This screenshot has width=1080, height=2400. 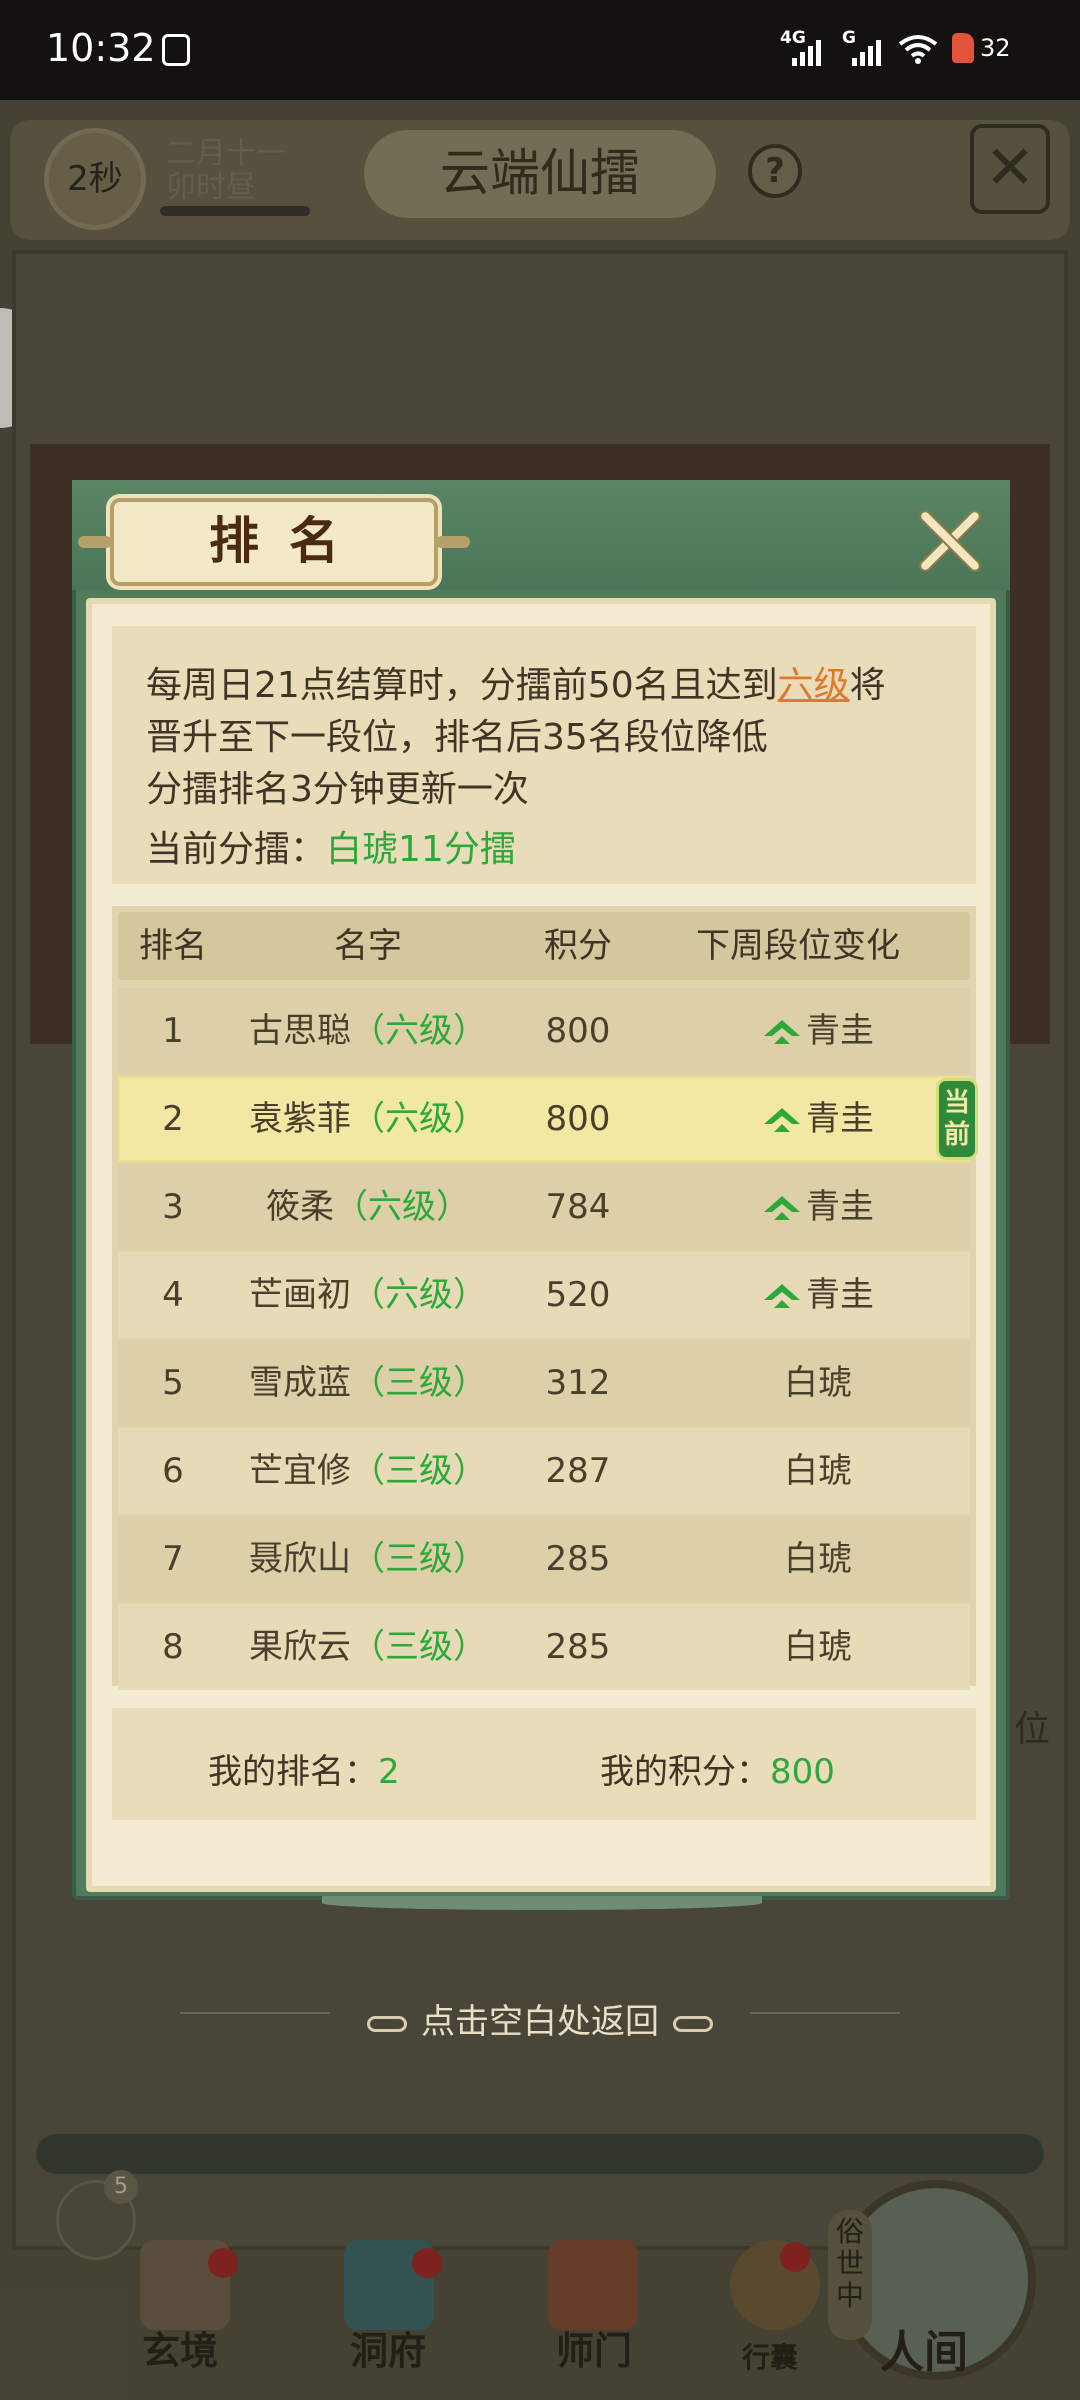 I want to click on my-score-value: 800, so click(x=802, y=1772).